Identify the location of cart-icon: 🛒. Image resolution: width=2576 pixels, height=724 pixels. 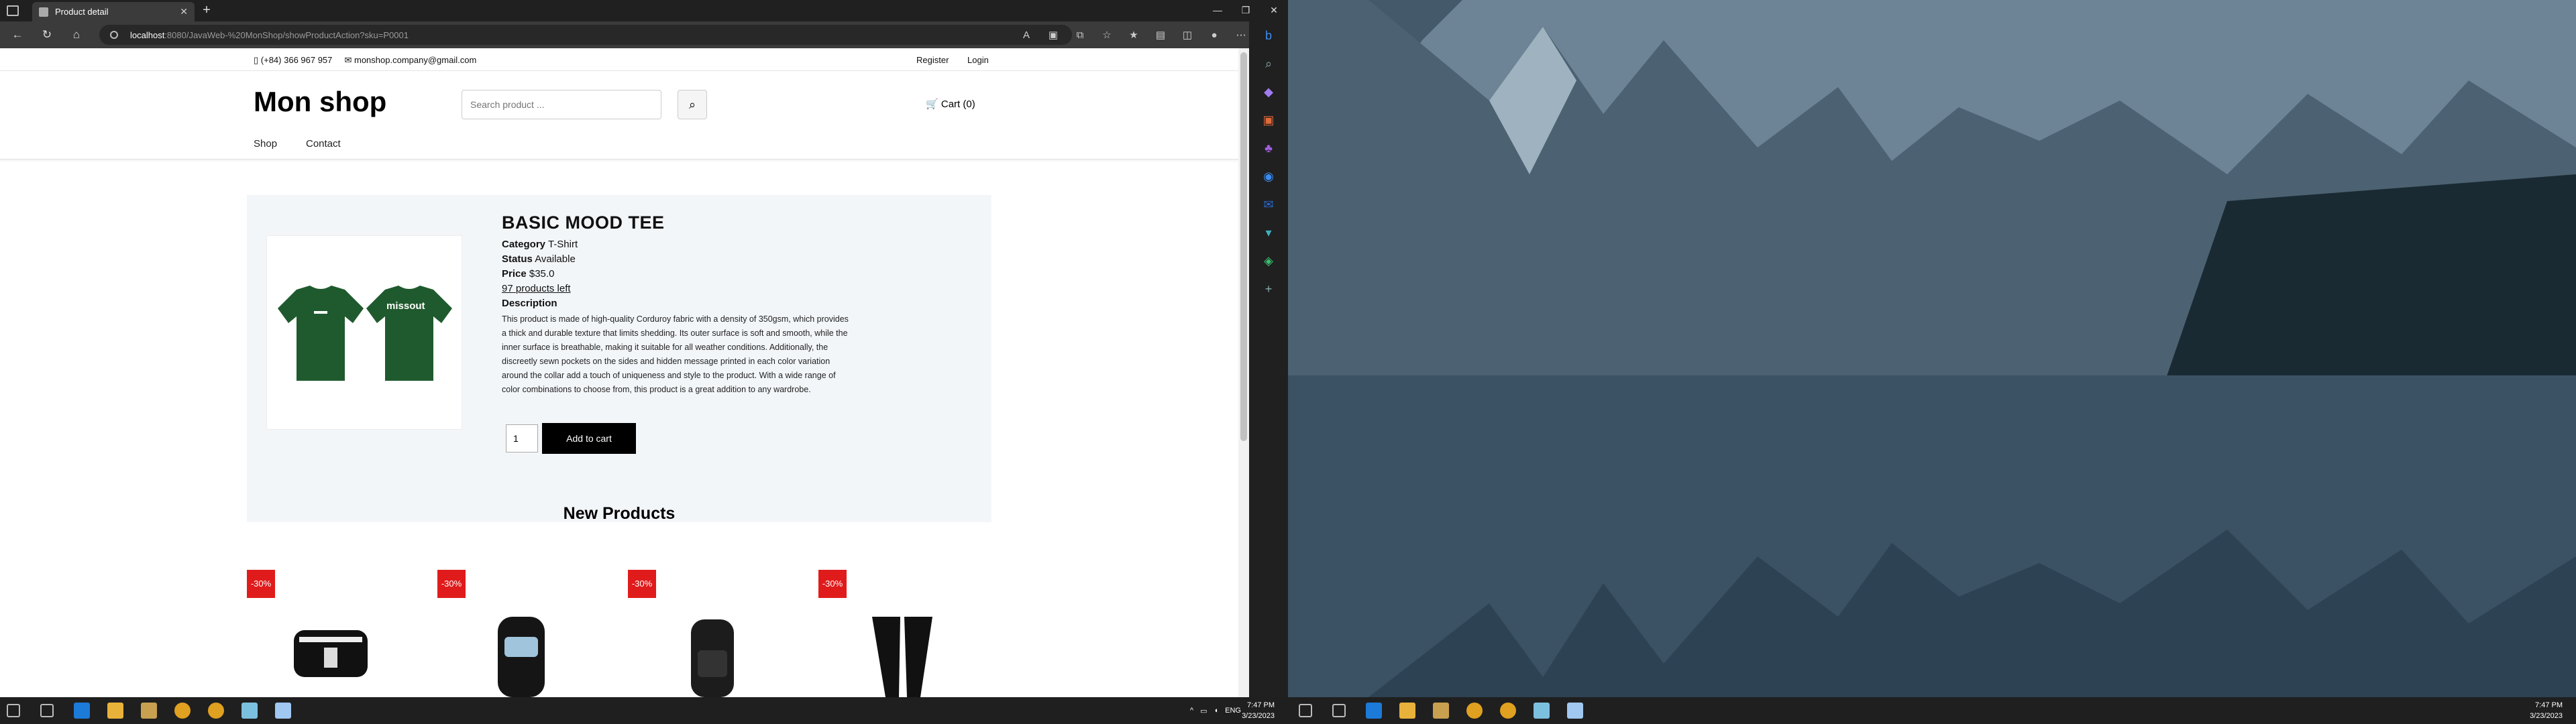
(932, 104).